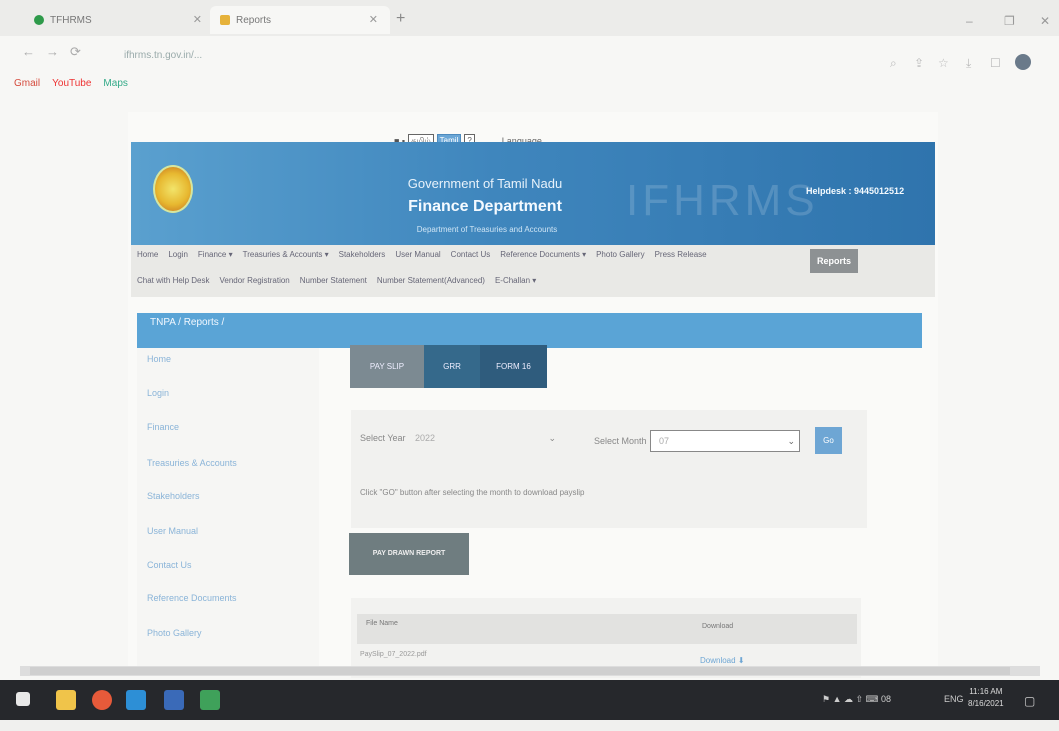  Describe the element at coordinates (417, 254) in the screenshot. I see `menu-item-user-manual: User Manual` at that location.